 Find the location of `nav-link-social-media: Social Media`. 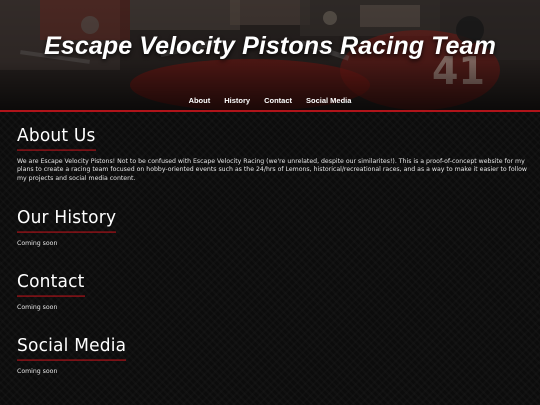

nav-link-social-media: Social Media is located at coordinates (328, 100).